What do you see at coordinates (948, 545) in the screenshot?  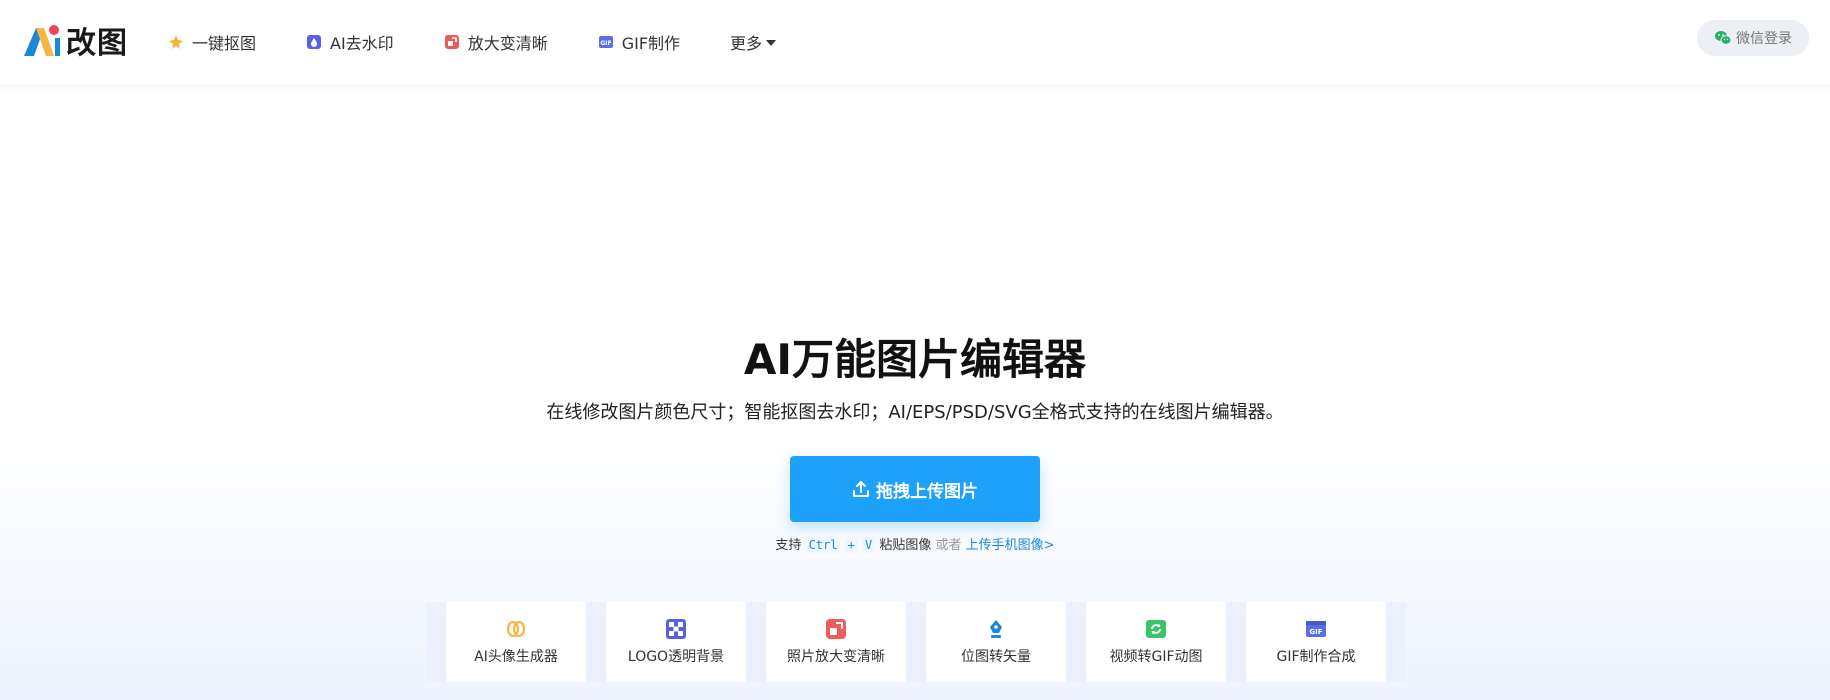 I see `hint-or: 或者` at bounding box center [948, 545].